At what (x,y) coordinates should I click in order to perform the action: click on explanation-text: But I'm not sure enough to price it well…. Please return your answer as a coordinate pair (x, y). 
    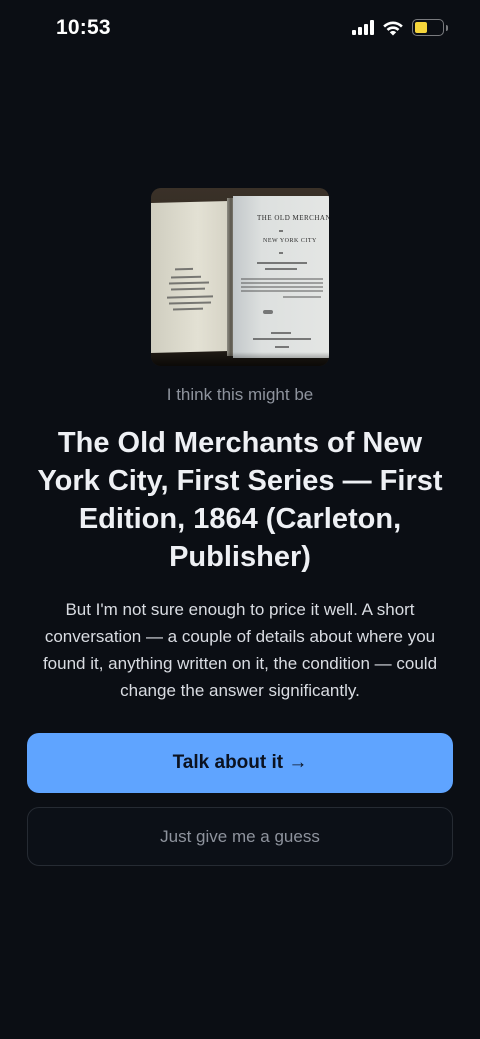
    Looking at the image, I should click on (240, 650).